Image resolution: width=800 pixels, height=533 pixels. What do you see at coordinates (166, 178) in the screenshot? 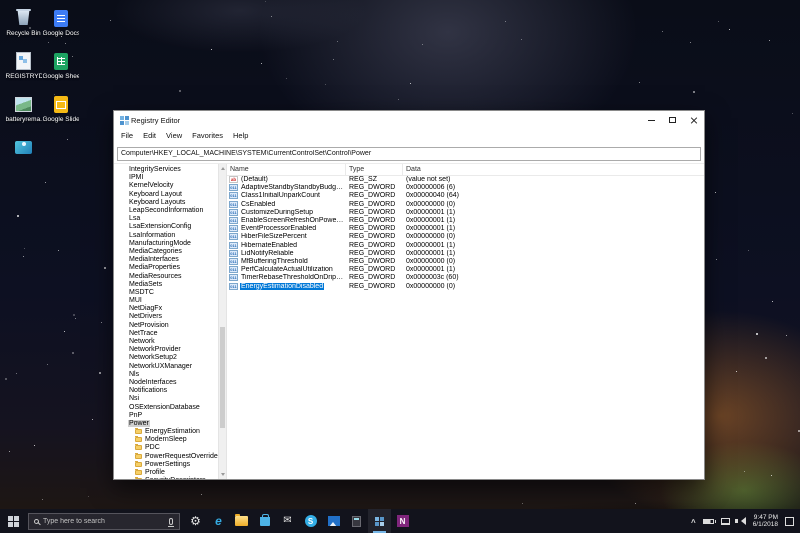
I see `tree-node: IPMI` at bounding box center [166, 178].